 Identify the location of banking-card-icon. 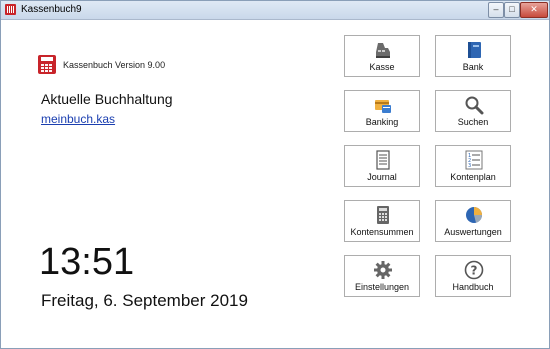
(383, 105).